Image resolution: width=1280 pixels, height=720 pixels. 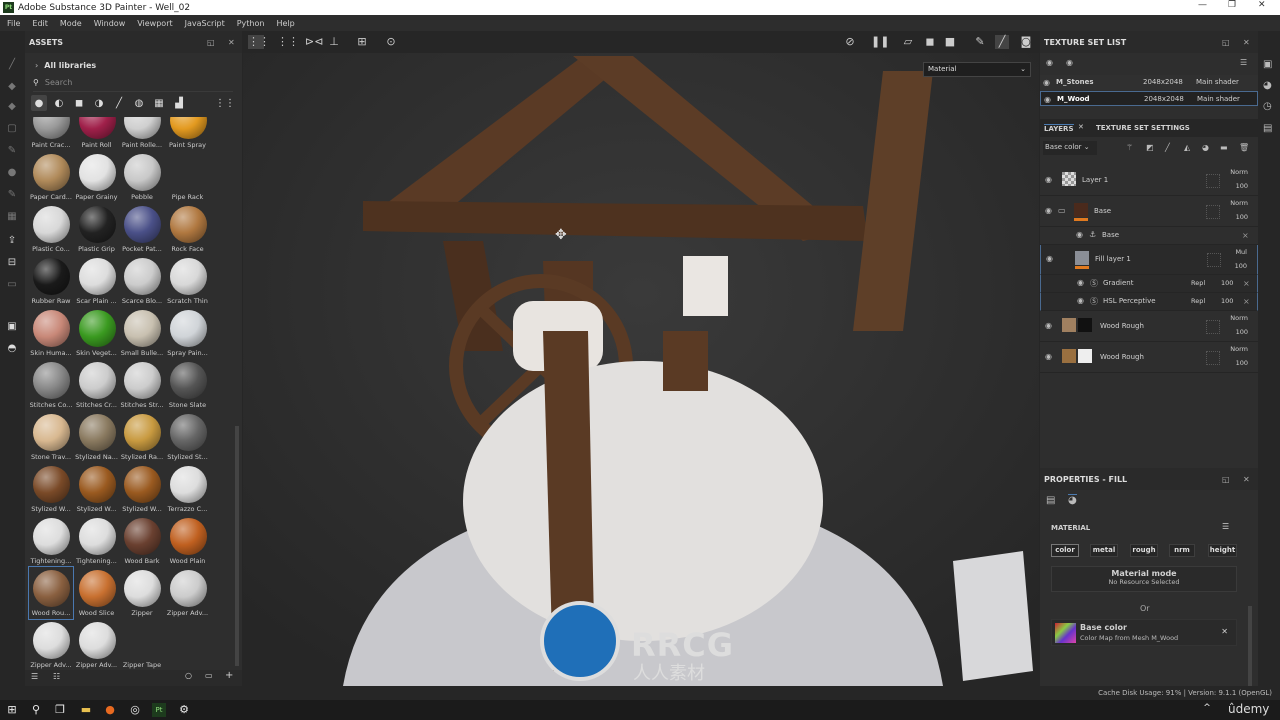 I want to click on asset-item: Paper Grainy, so click(x=97, y=177).